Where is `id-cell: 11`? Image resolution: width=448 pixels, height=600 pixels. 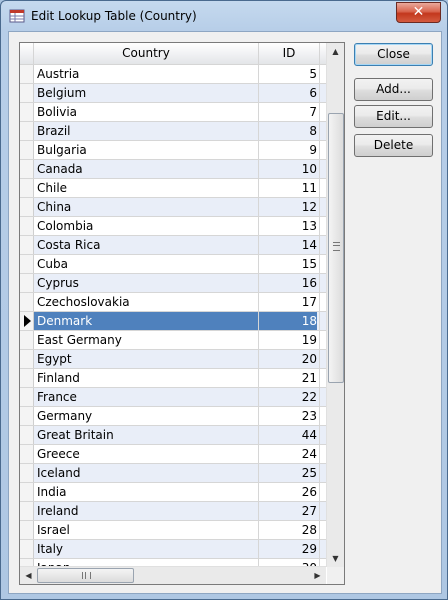
id-cell: 11 is located at coordinates (288, 188).